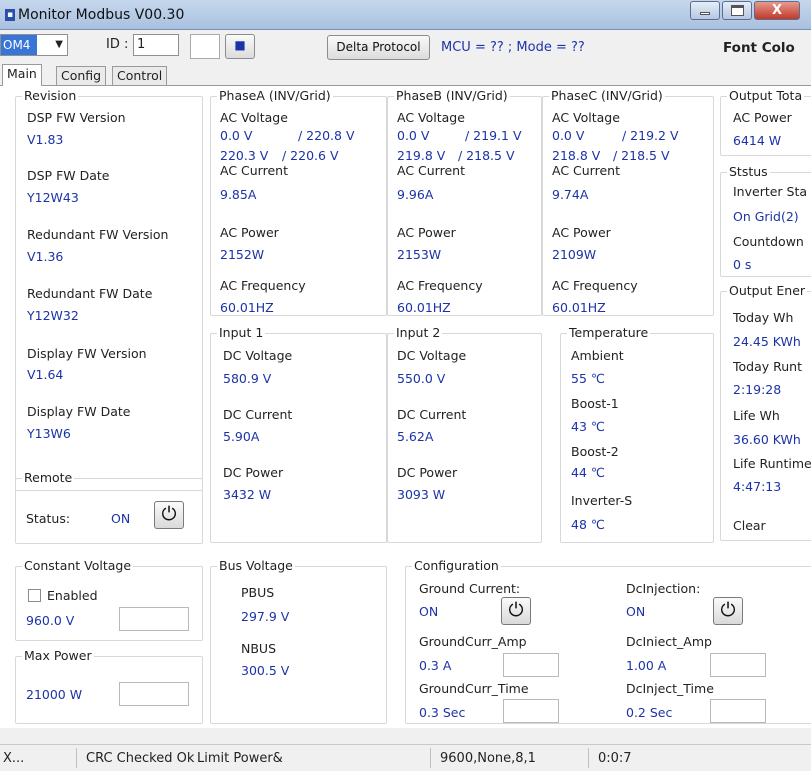 This screenshot has height=771, width=811. I want to click on input-1-legend: Input 1, so click(241, 332).